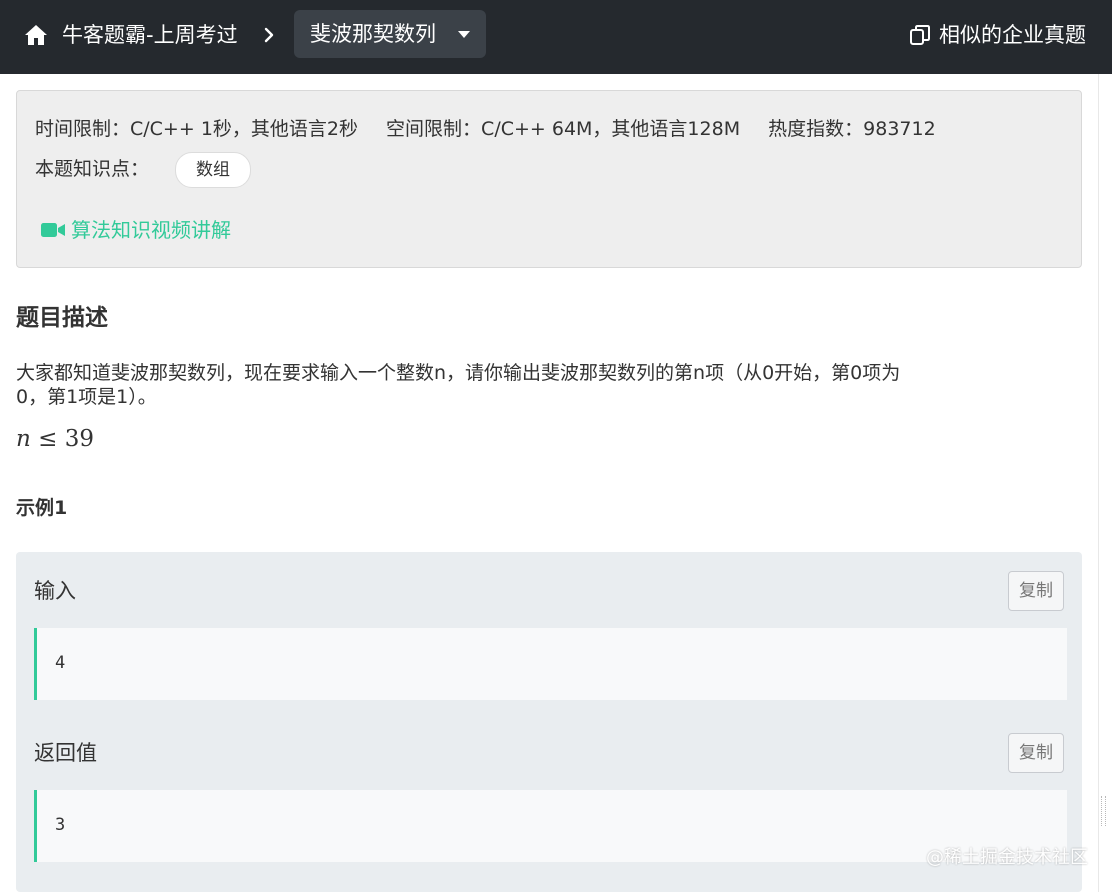 This screenshot has height=892, width=1112. I want to click on time-limit: 时间限制：C/C++ 1秒，其他语言2秒, so click(196, 129).